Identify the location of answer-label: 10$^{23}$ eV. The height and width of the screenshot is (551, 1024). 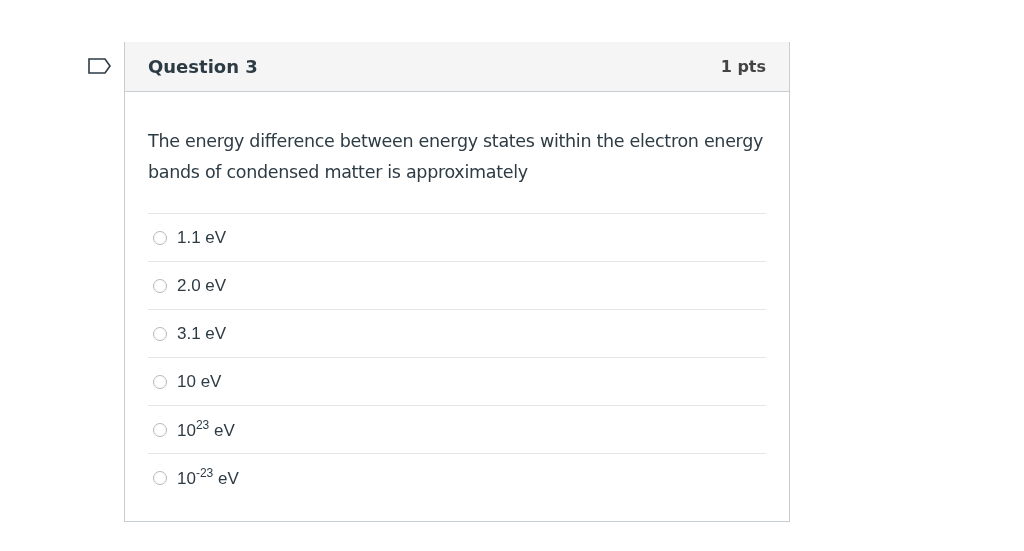
(206, 429).